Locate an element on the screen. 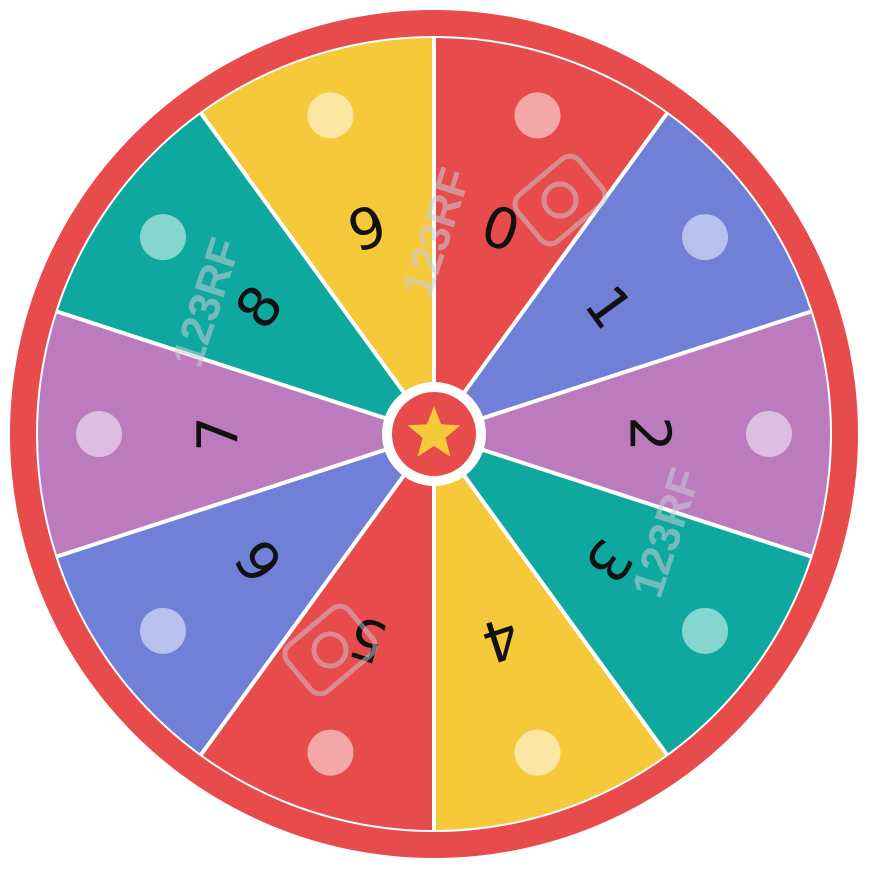 The width and height of the screenshot is (869, 869). wheel-hub is located at coordinates (434, 434).